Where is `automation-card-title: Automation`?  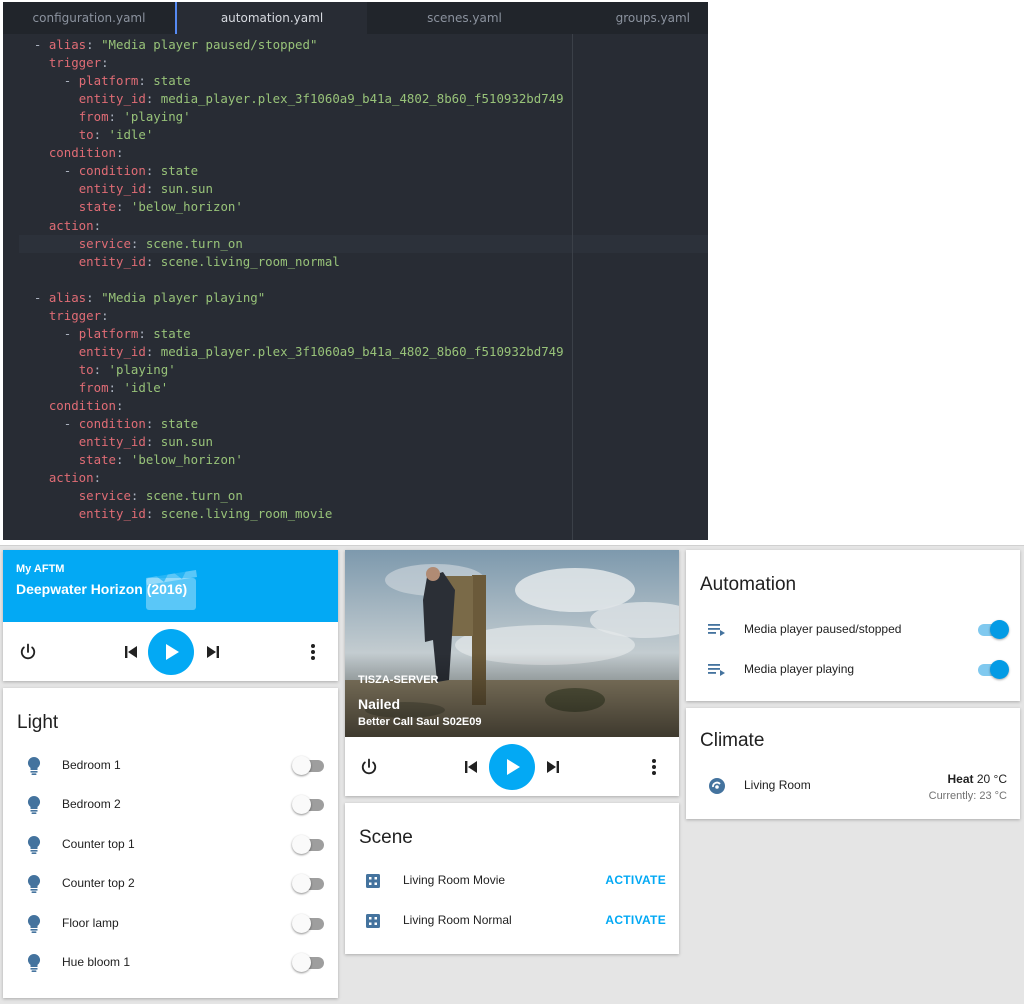 automation-card-title: Automation is located at coordinates (748, 584).